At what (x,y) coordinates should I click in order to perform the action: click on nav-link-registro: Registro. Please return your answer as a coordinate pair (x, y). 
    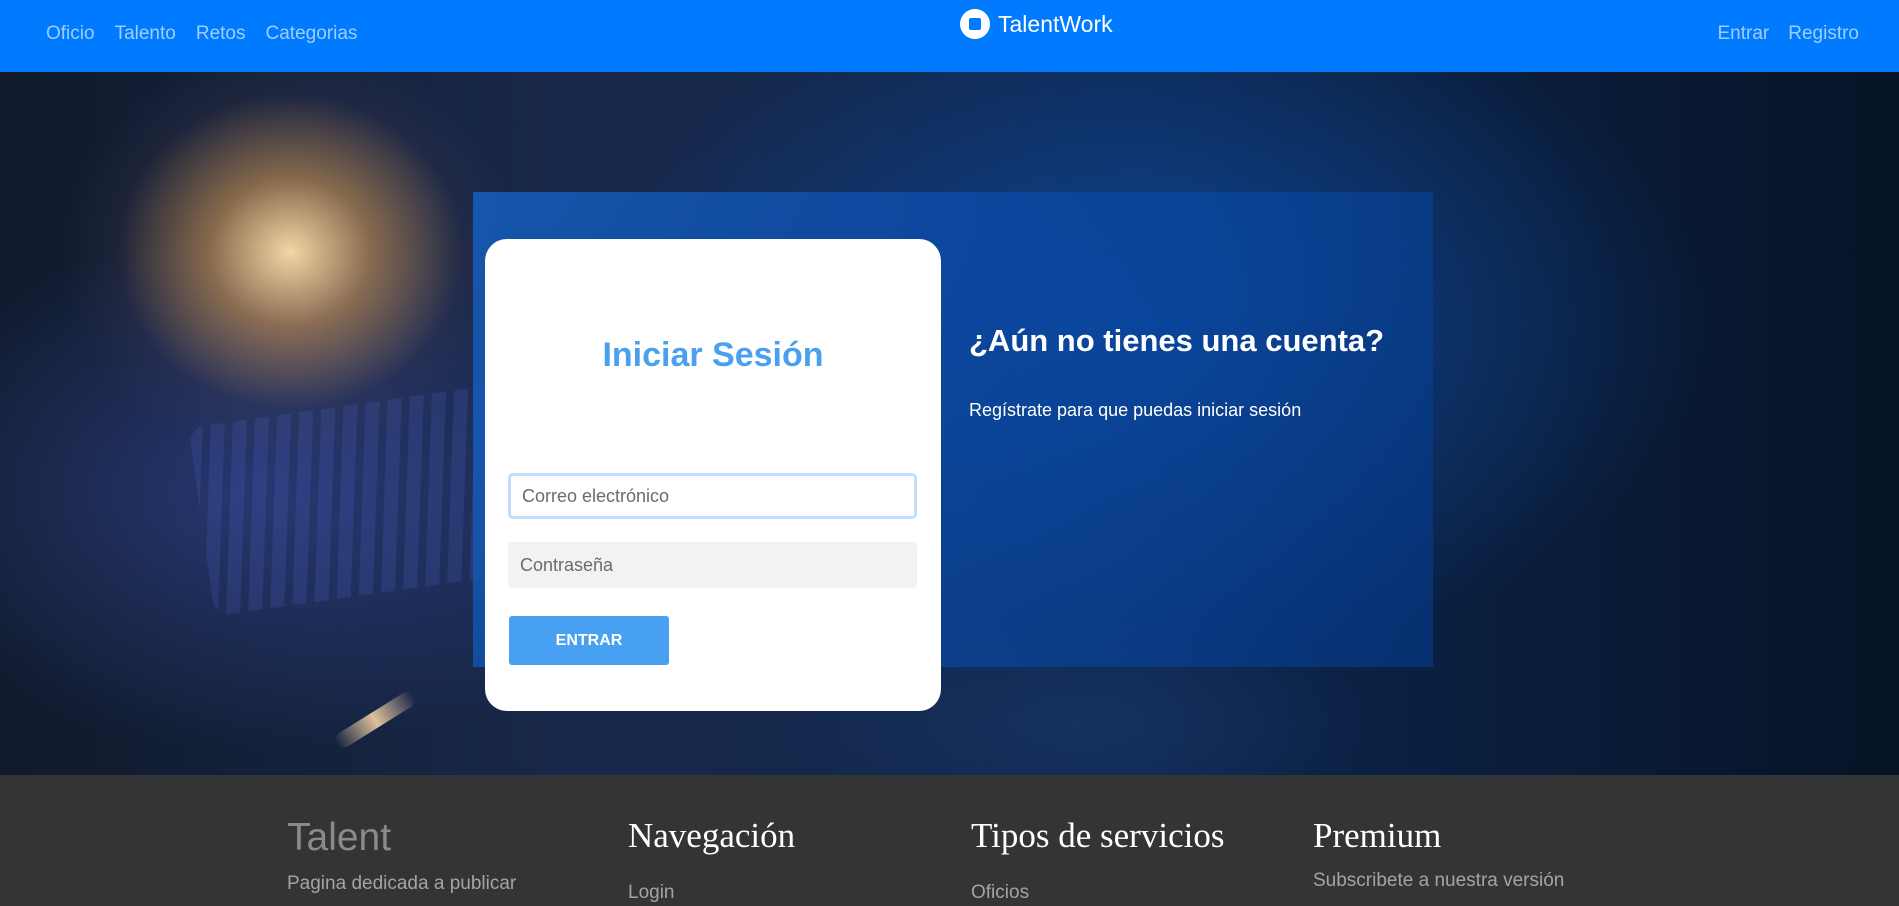
    Looking at the image, I should click on (1823, 34).